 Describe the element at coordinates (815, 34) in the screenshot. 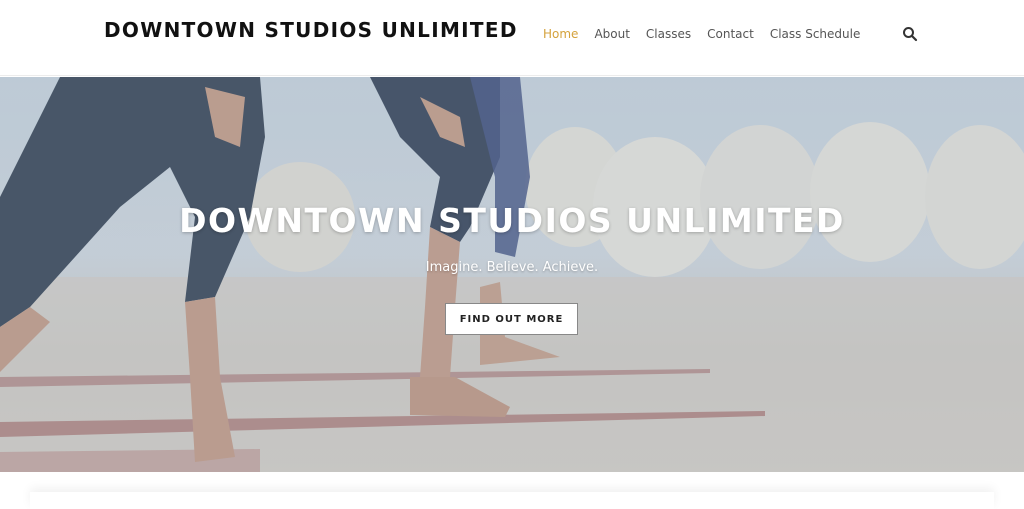

I see `nav-item-class-schedule: Class Schedule` at that location.